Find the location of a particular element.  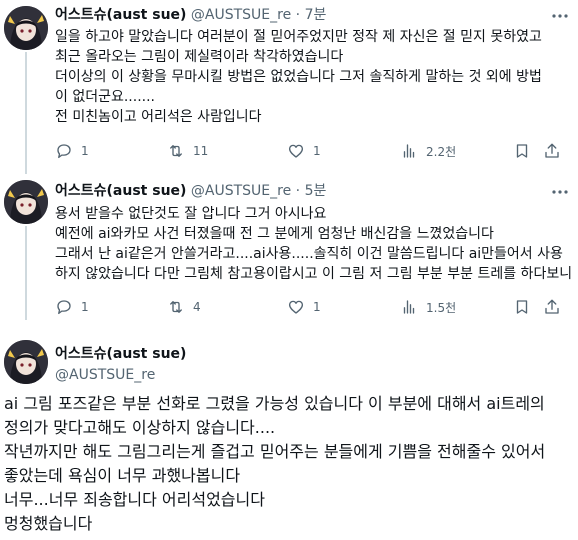

tweet-line: 좋았는데 욕심이 너무 과했나봅니다 is located at coordinates (122, 475).